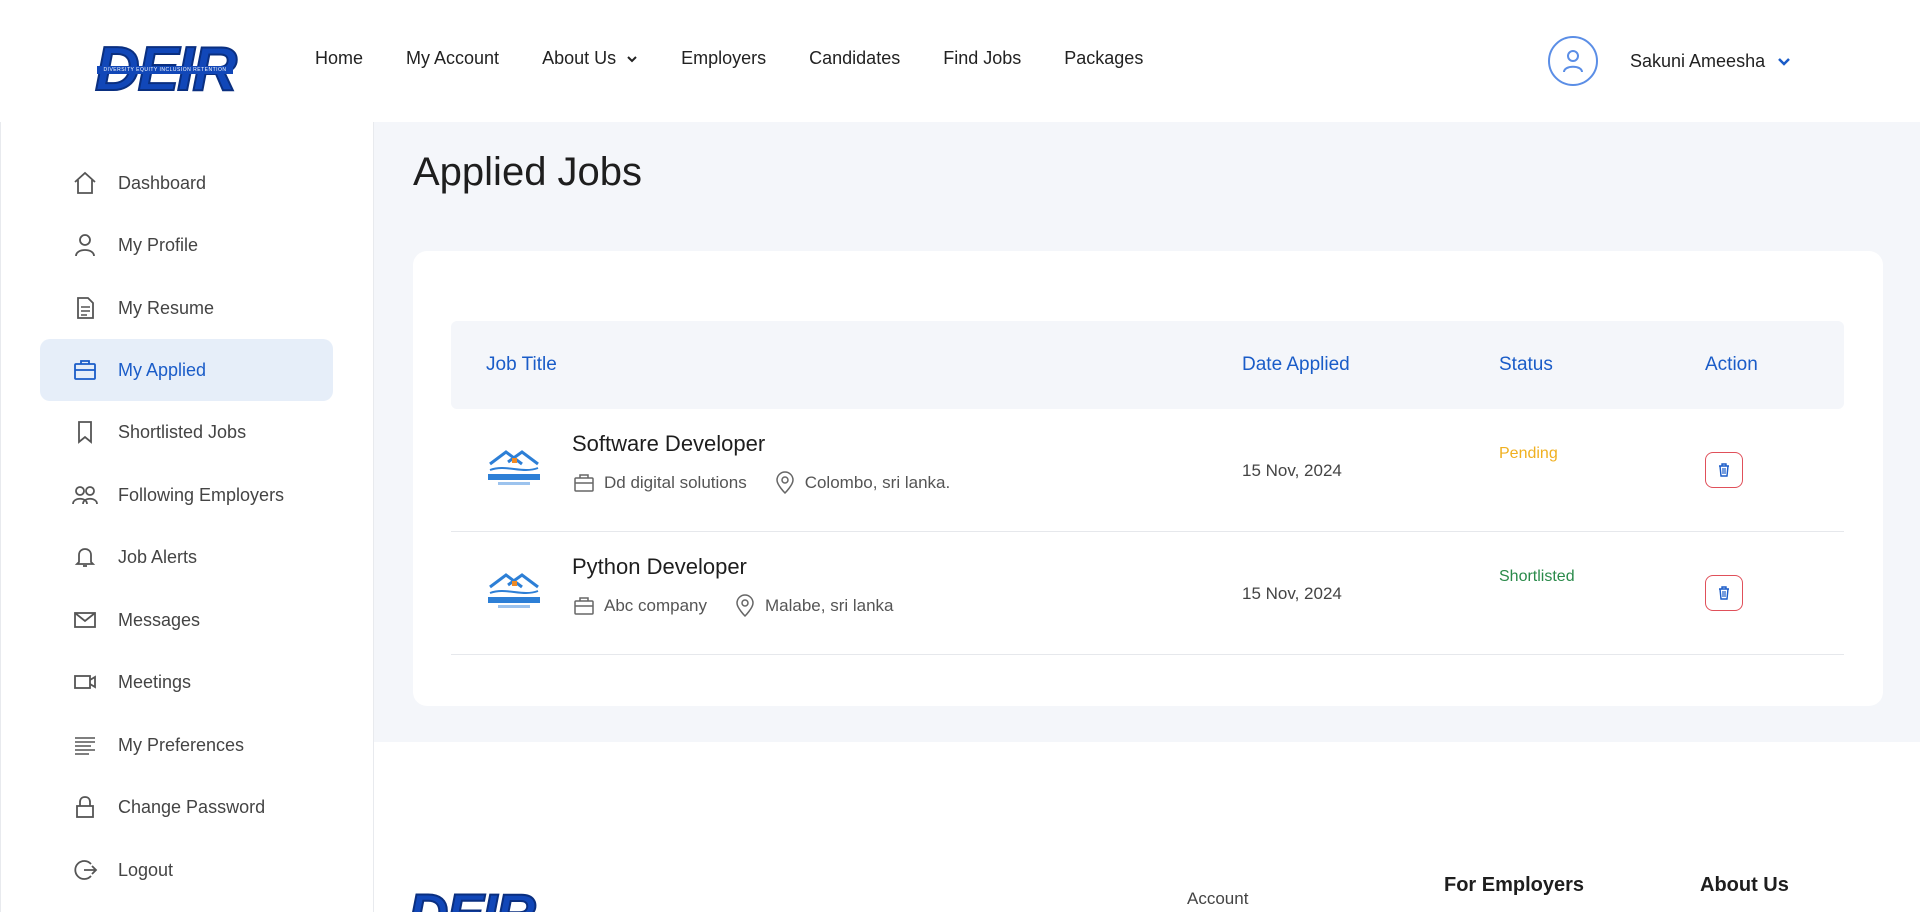 The width and height of the screenshot is (1920, 912). What do you see at coordinates (158, 556) in the screenshot?
I see `sidebar-item-label: Job Alerts` at bounding box center [158, 556].